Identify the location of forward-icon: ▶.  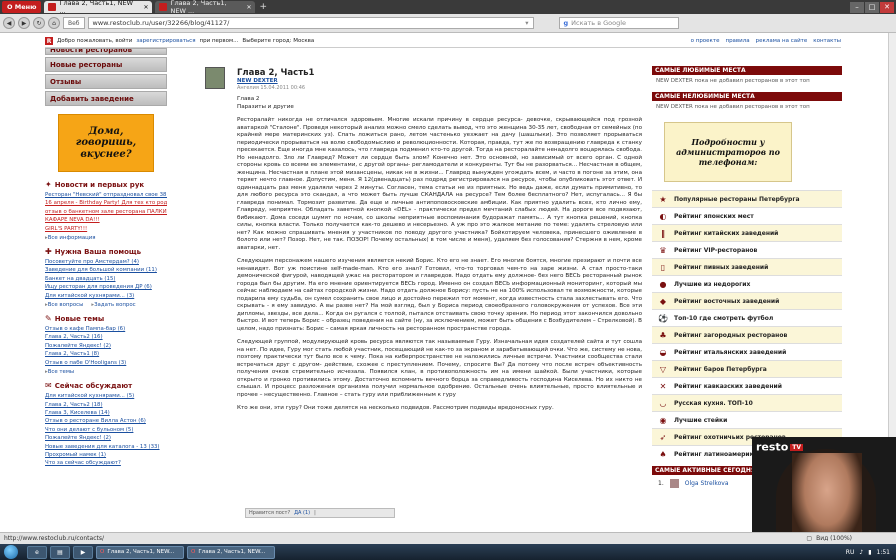
(24, 23).